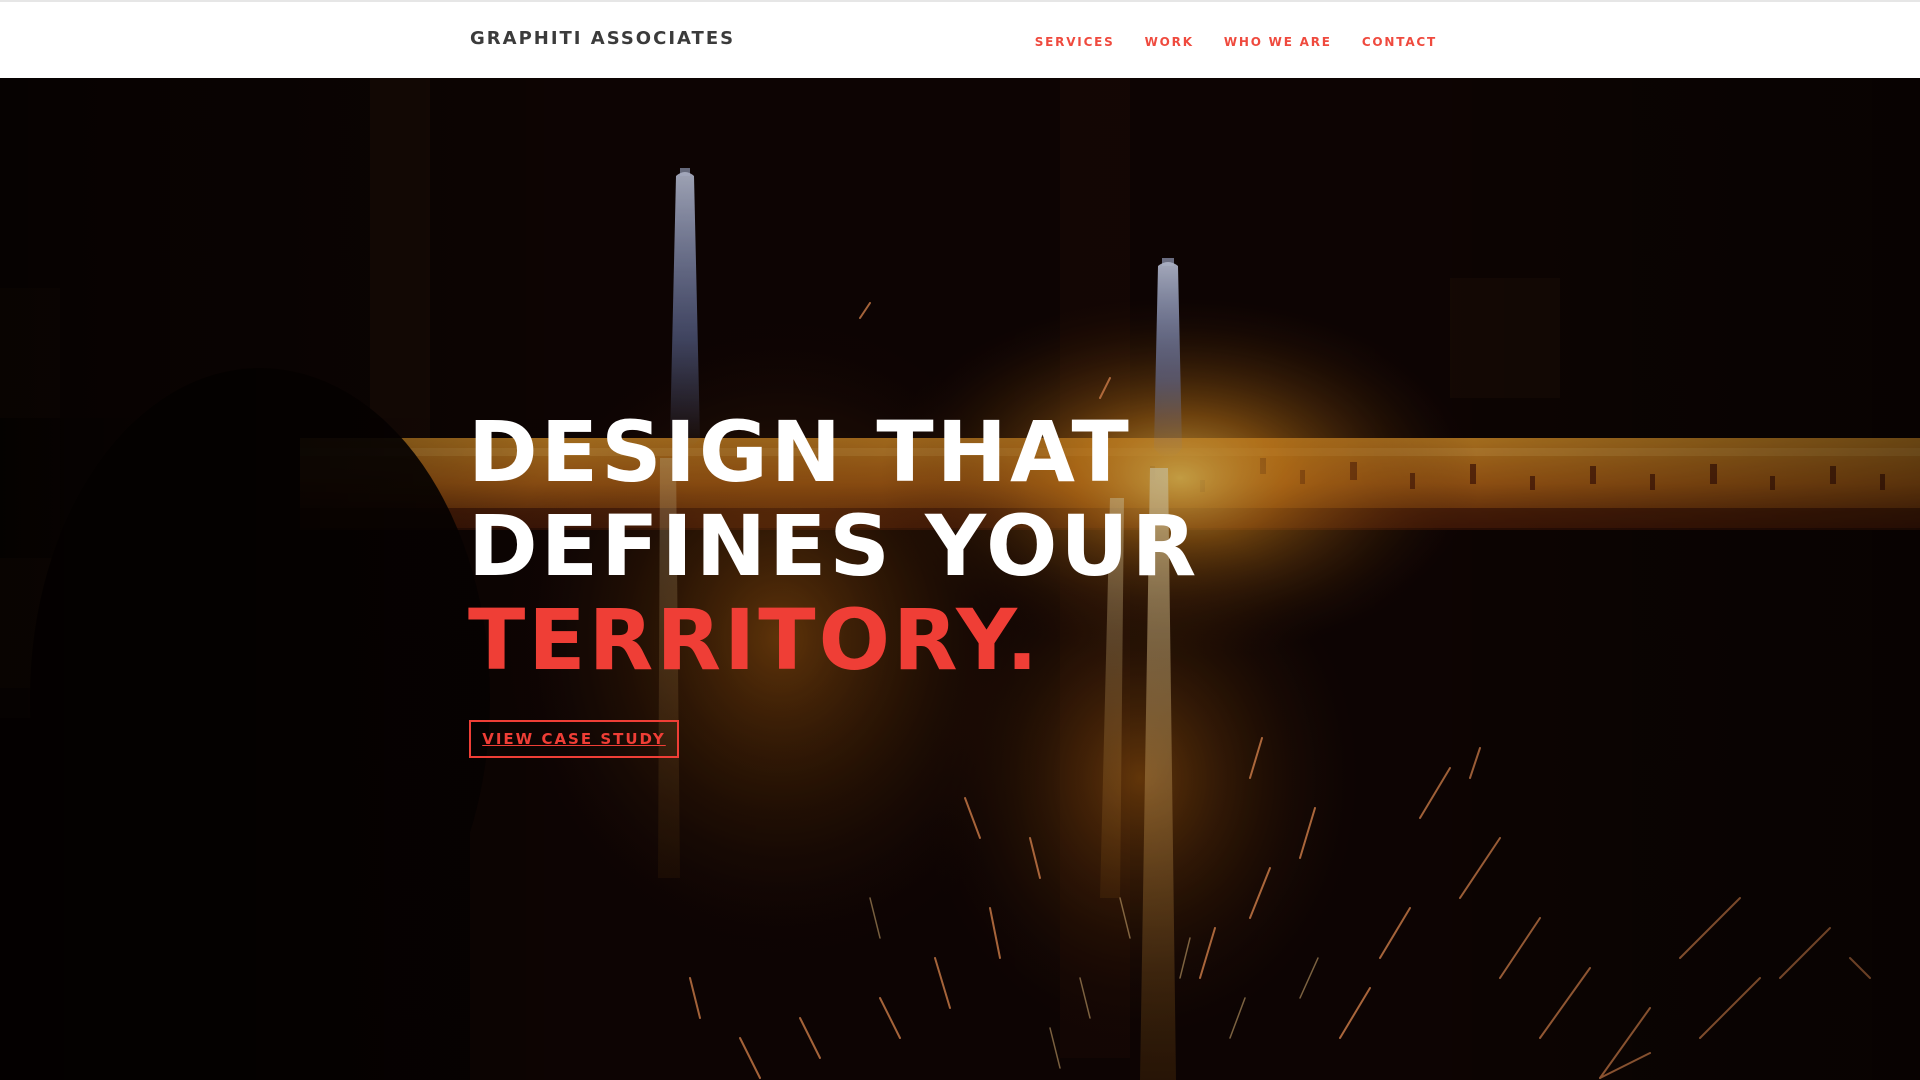 The height and width of the screenshot is (1080, 1920). Describe the element at coordinates (574, 739) in the screenshot. I see `view-case-study-button: VIEW CASE STUDY` at that location.